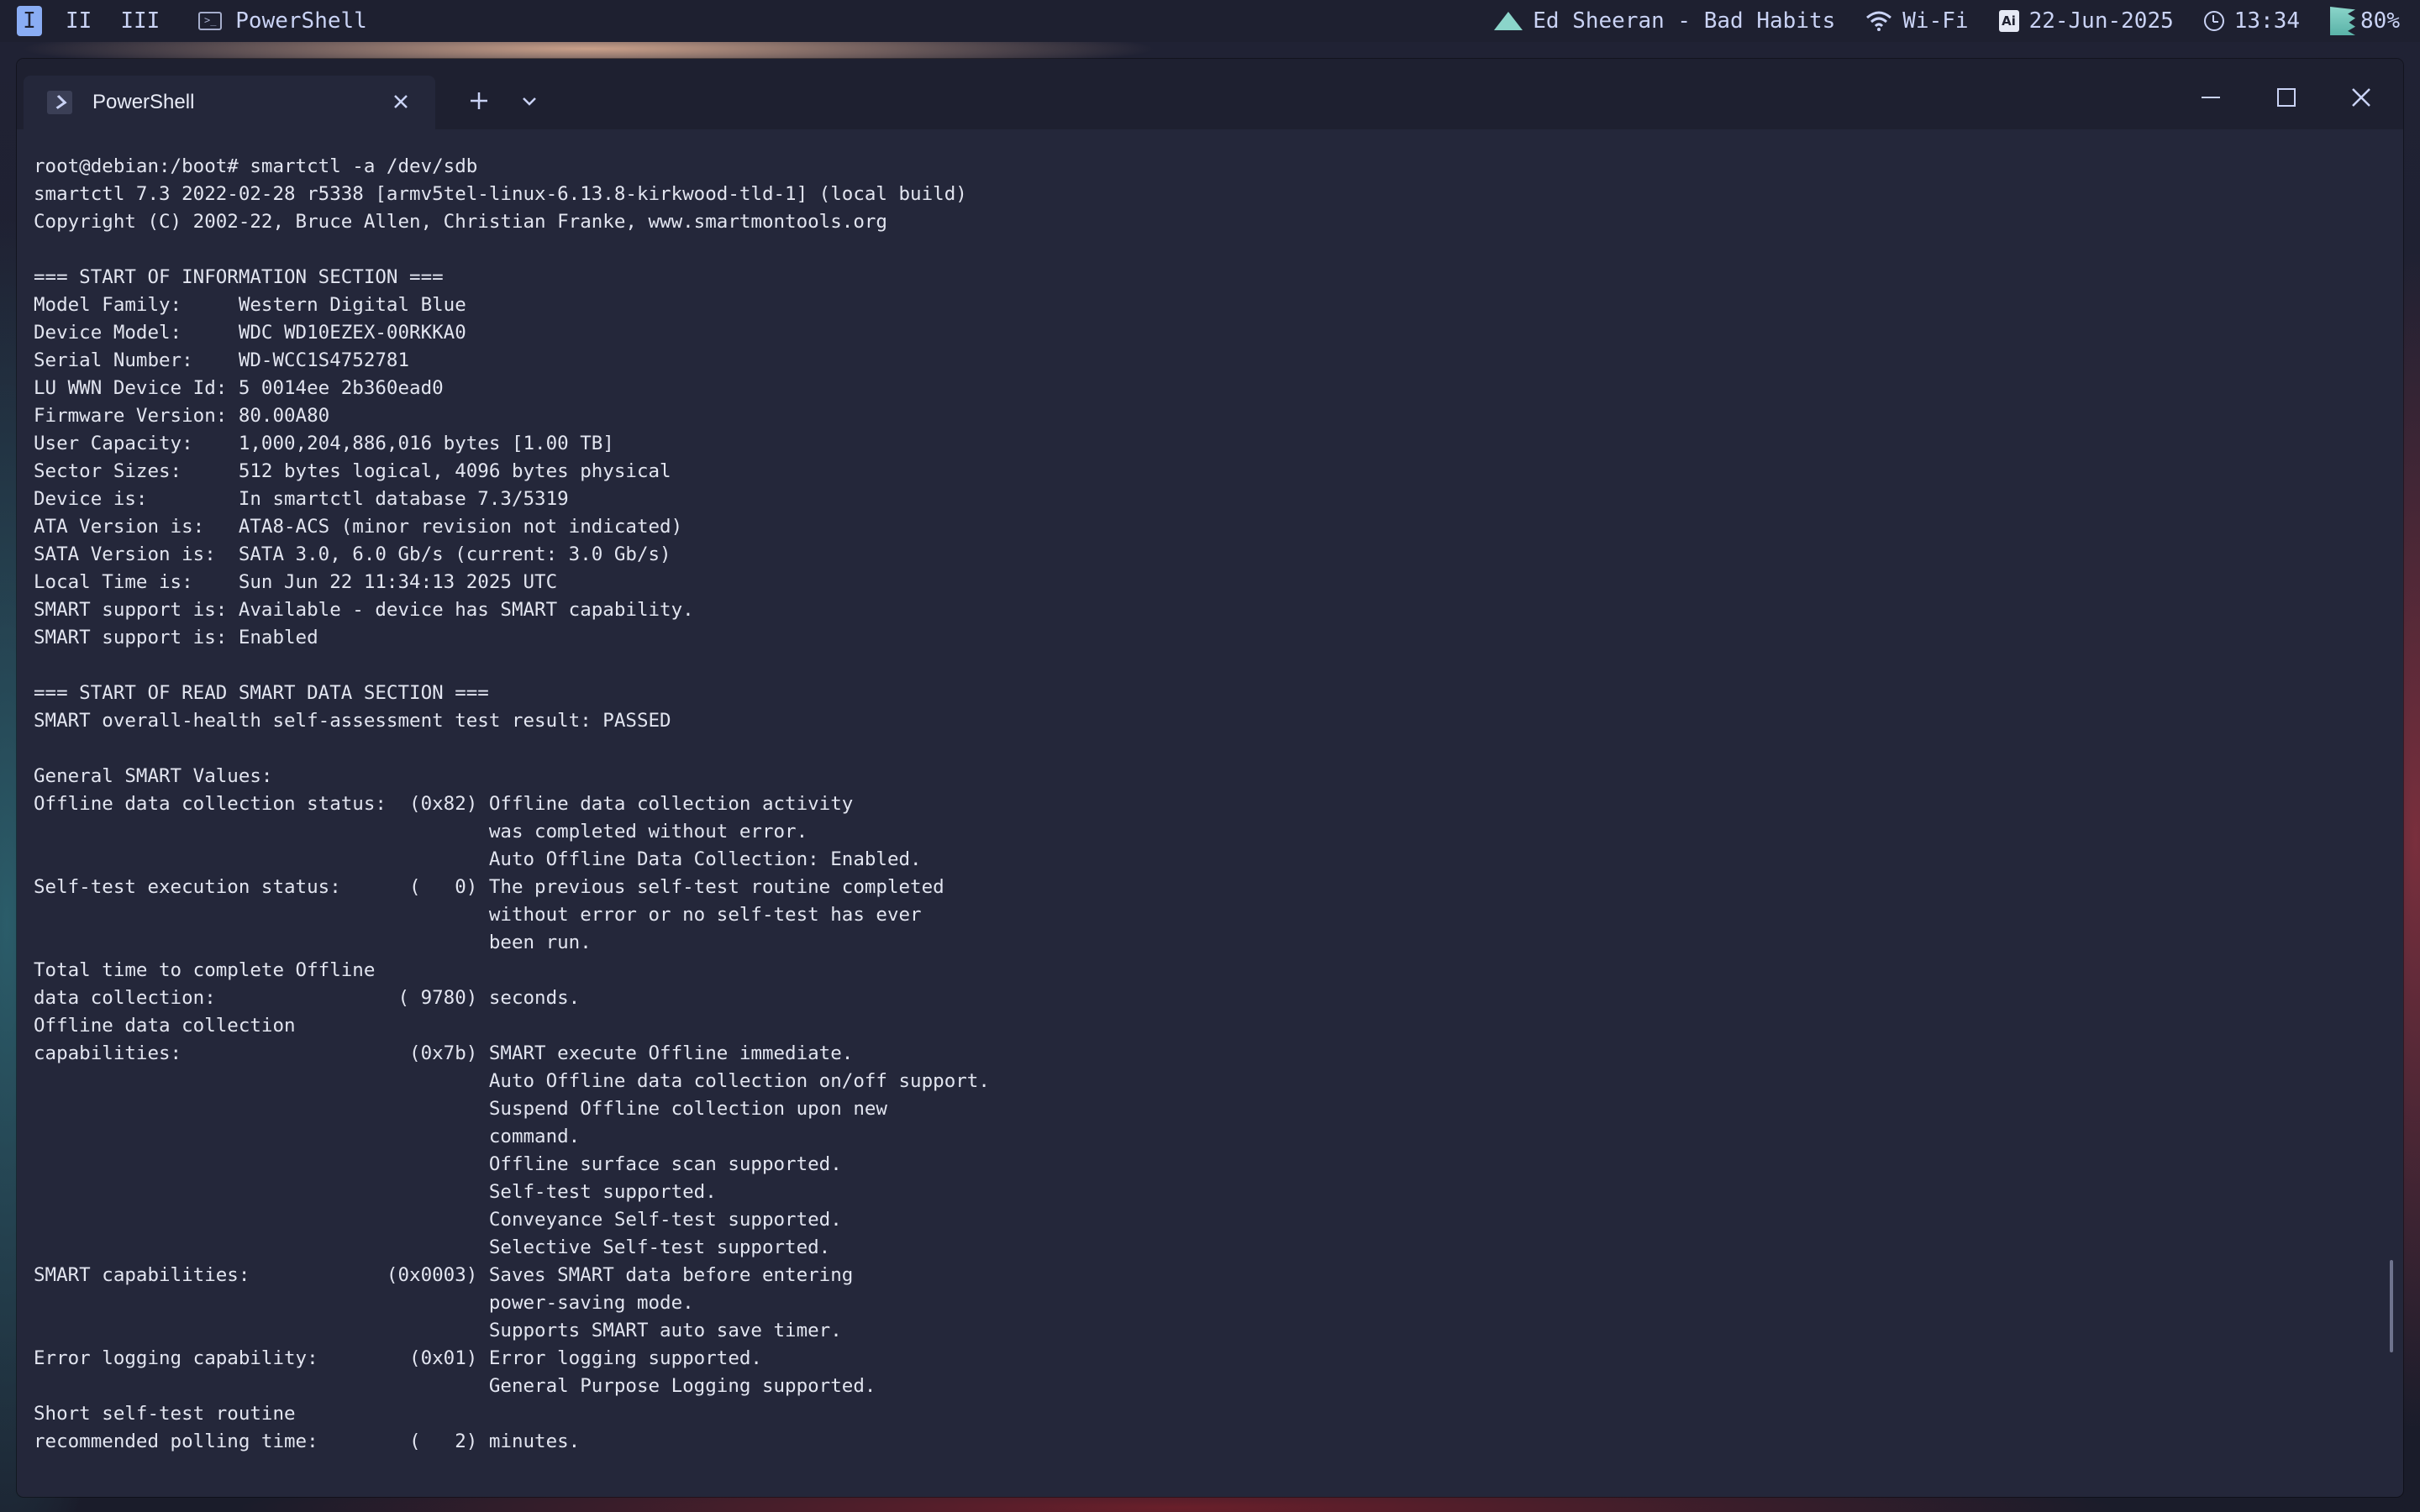  I want to click on powershell-icon, so click(60, 102).